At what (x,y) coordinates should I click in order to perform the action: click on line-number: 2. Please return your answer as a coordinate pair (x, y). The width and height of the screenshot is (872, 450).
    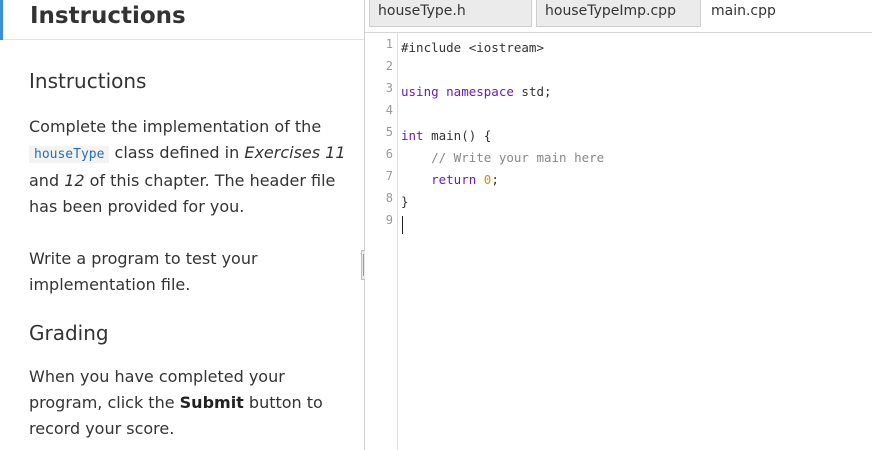
    Looking at the image, I should click on (389, 66).